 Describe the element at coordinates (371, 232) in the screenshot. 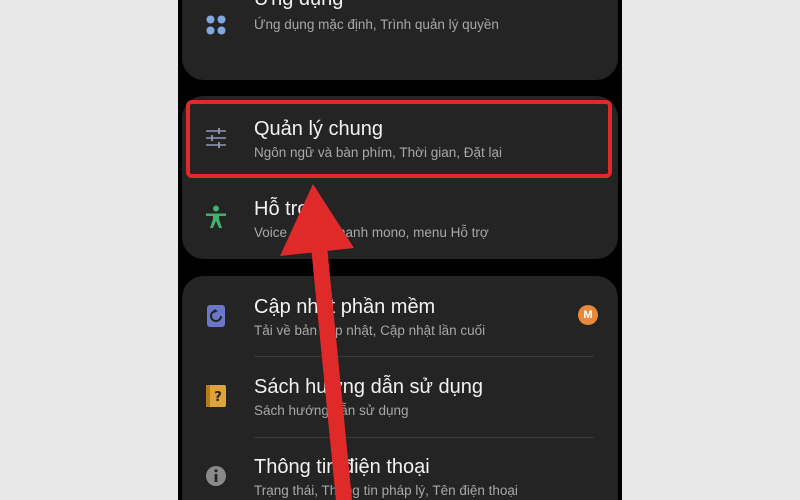

I see `accessibility-subtitle: Voice A...Âm thanh mono, menu Hỗ trợ` at that location.